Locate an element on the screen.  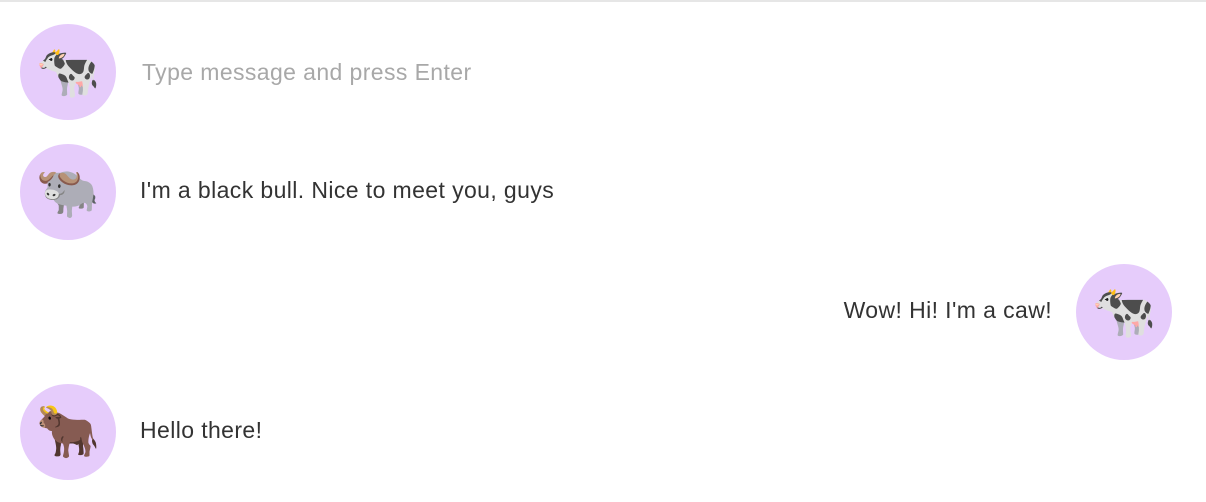
water-buffalo-icon: 🐃 is located at coordinates (68, 192).